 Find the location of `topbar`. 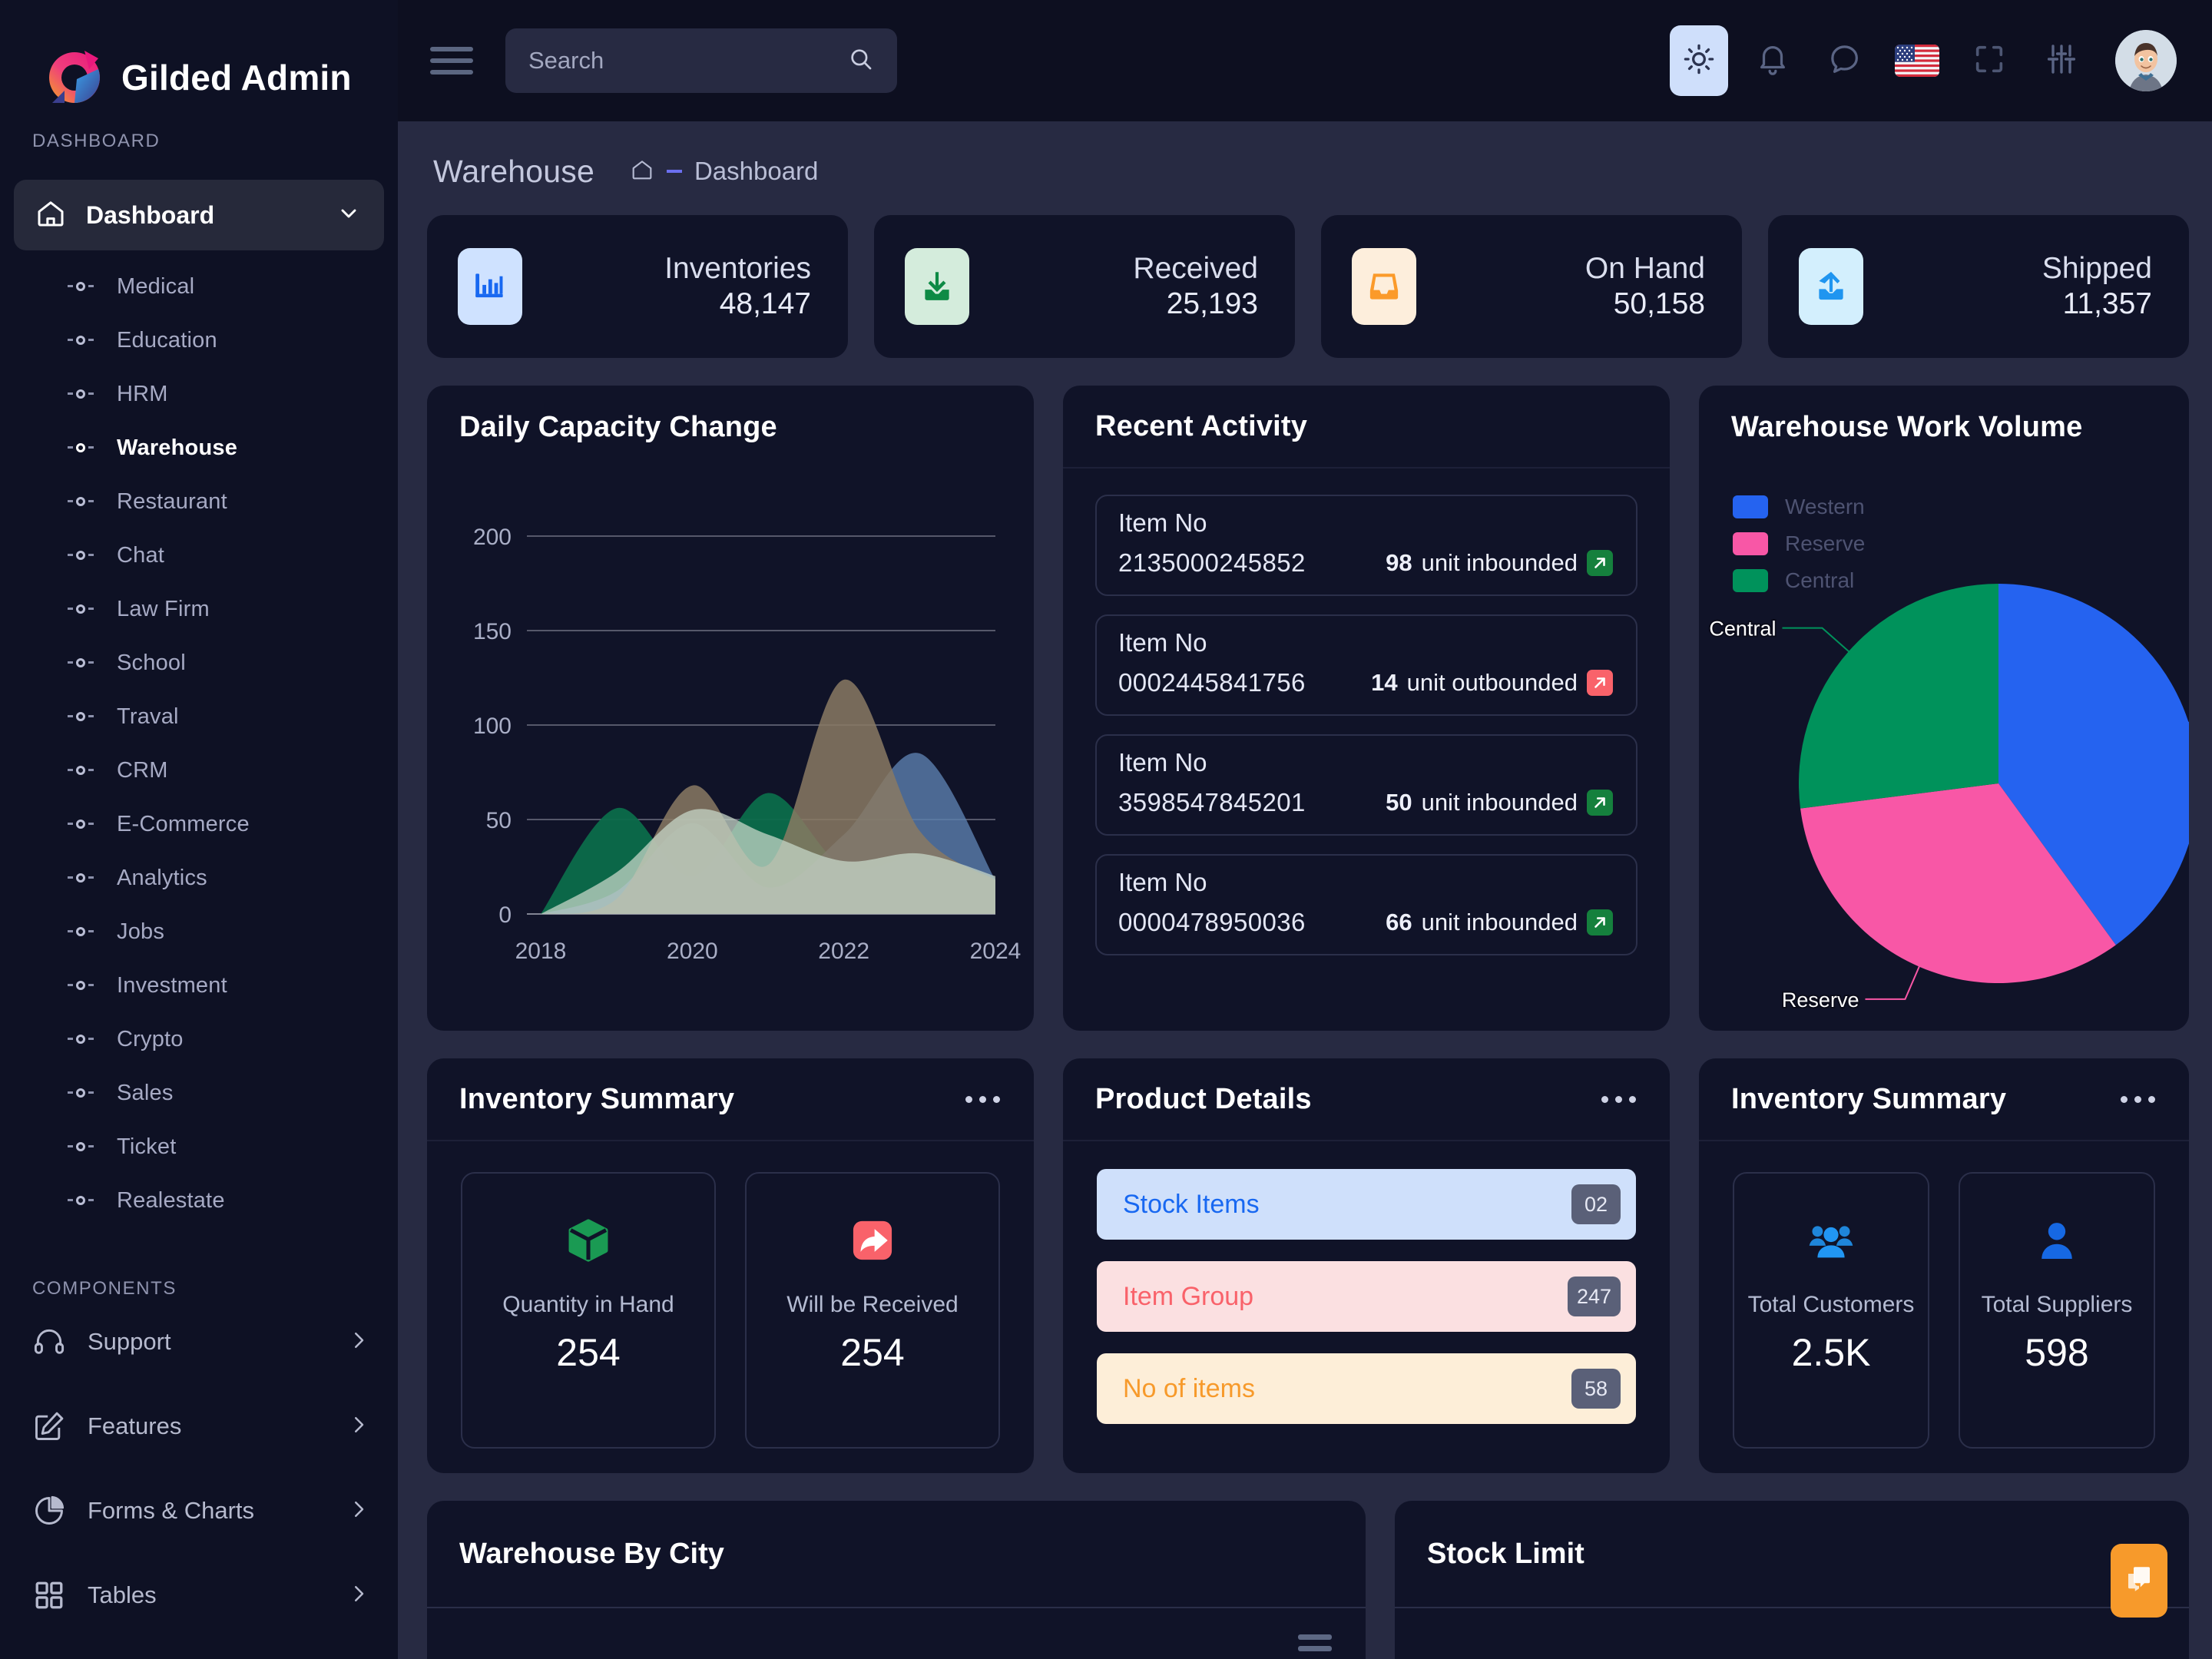

topbar is located at coordinates (1305, 61).